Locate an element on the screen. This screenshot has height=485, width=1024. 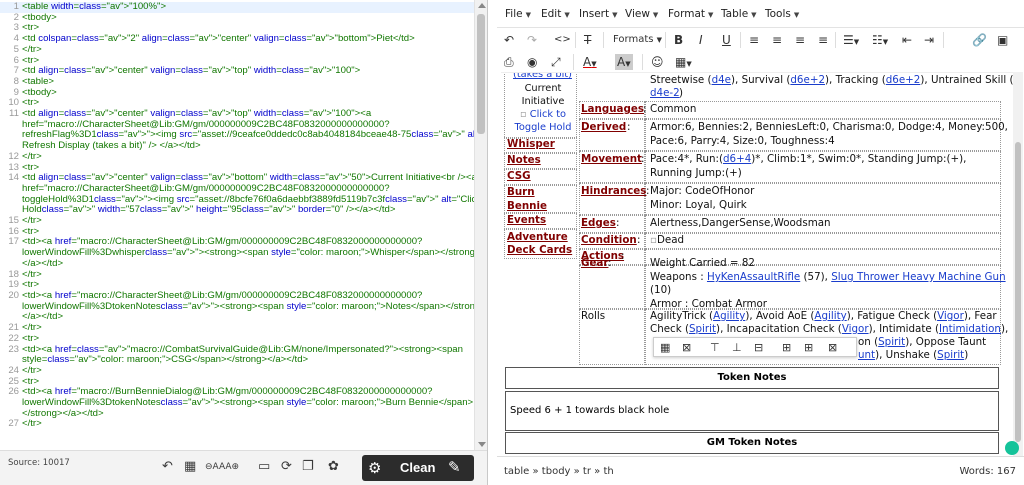
align-justify-icon: ≡ is located at coordinates (823, 40).